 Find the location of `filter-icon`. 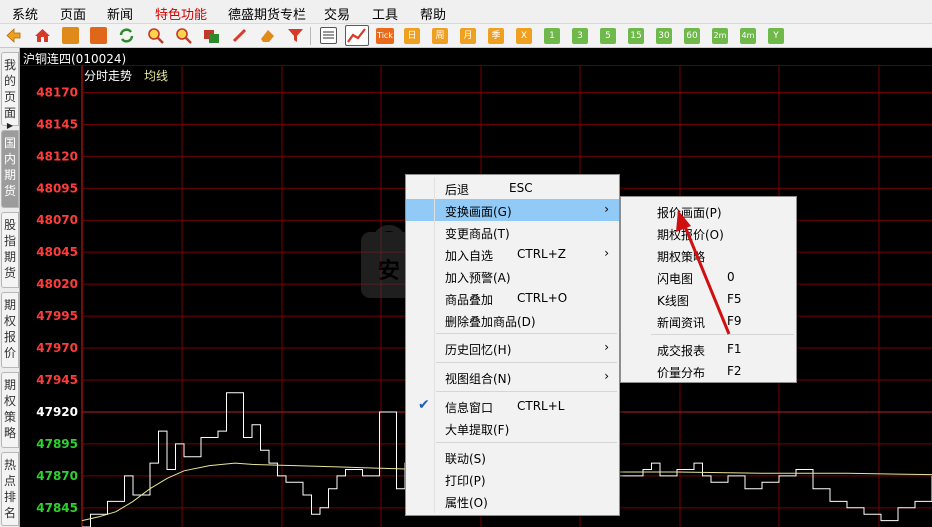

filter-icon is located at coordinates (295, 35).